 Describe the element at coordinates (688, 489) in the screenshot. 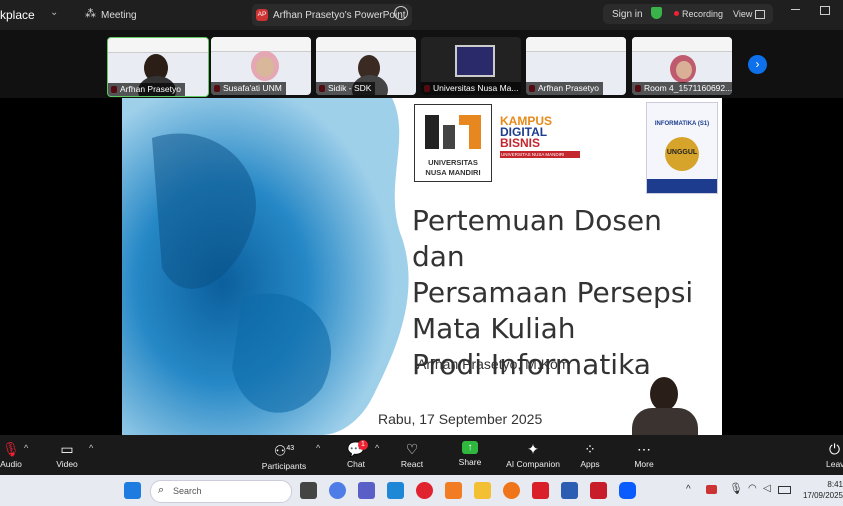

I see `tray-chevron-icon: ^` at that location.